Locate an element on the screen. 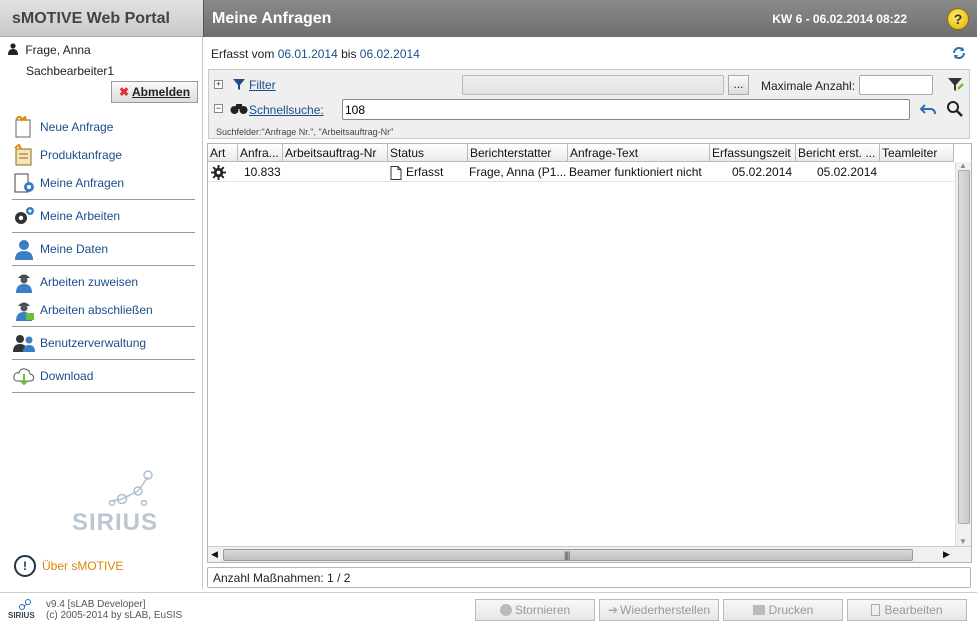 The image size is (977, 627). logout-label: Abmelden is located at coordinates (161, 92).